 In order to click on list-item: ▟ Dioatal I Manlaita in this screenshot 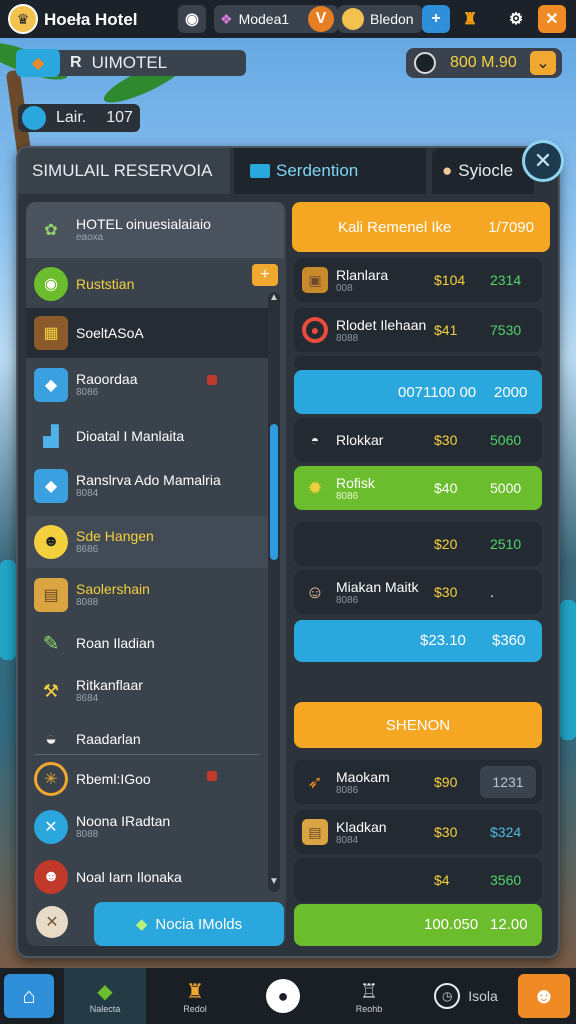, I will do `click(147, 436)`.